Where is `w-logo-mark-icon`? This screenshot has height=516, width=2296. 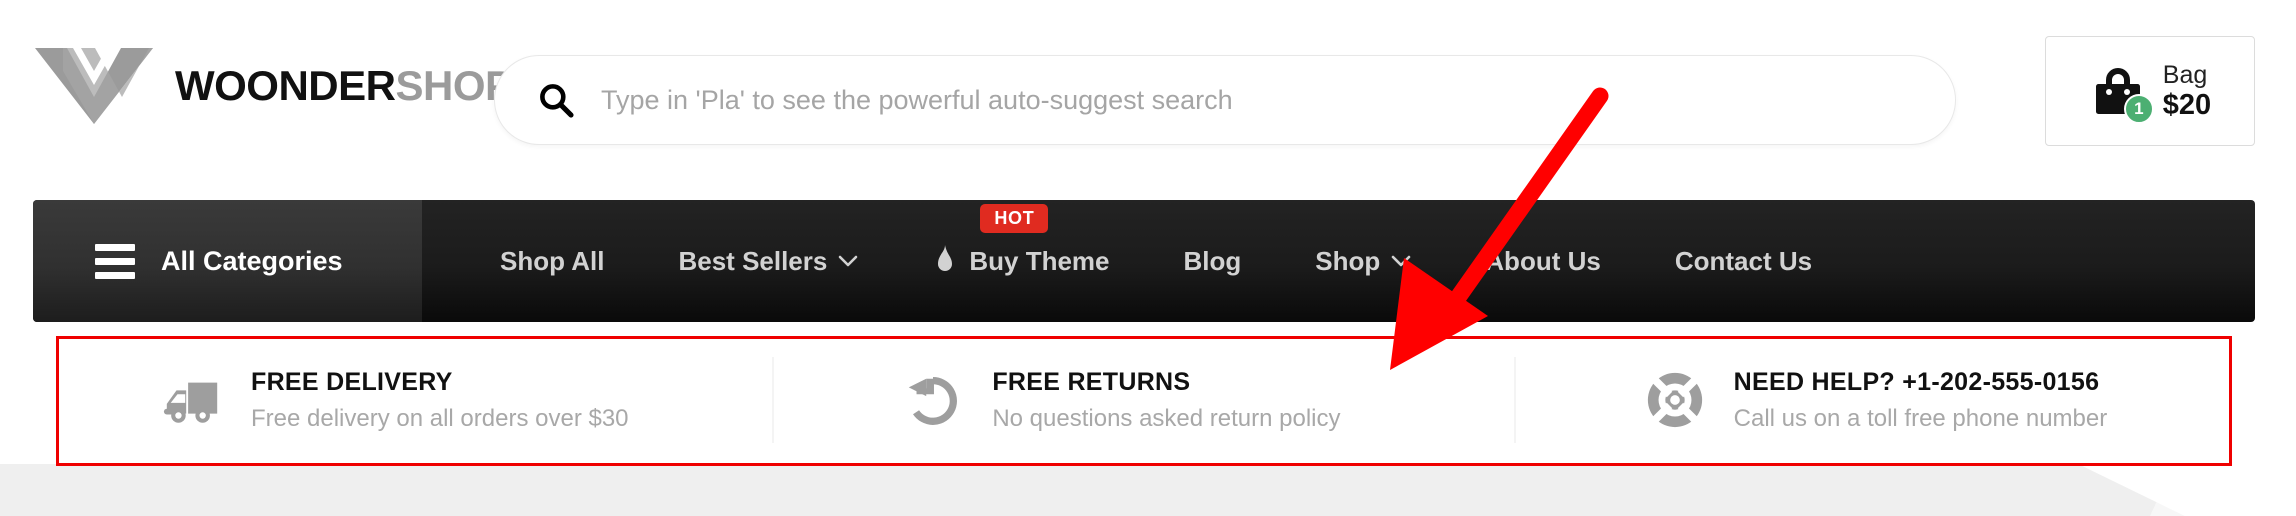 w-logo-mark-icon is located at coordinates (94, 86).